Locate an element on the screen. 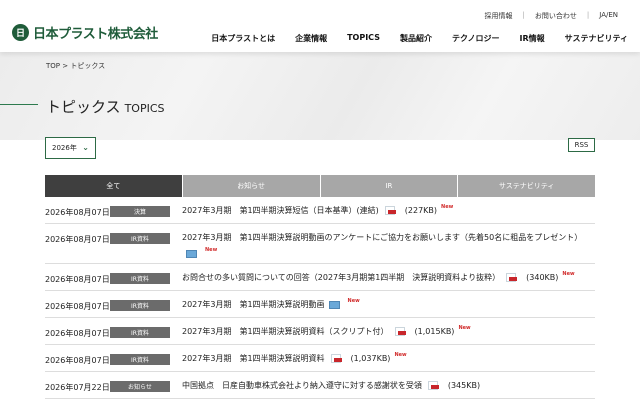  file-size: (1,037KB) is located at coordinates (370, 358).